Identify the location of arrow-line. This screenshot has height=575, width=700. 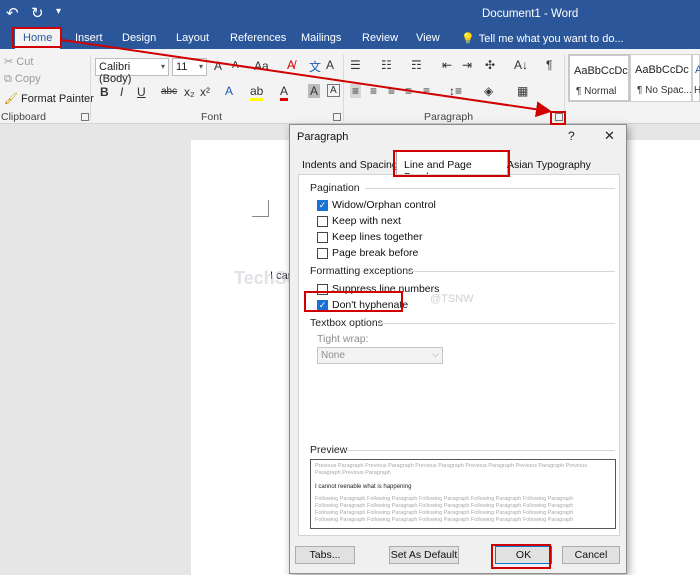
(306, 78).